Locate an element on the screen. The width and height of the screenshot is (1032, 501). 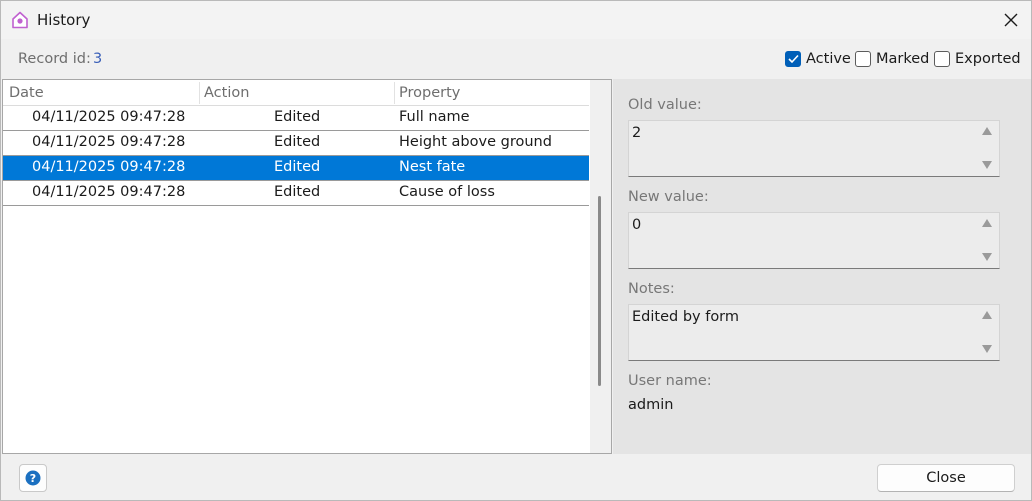
table-row: 04/11/2025 09:47:28 Edited Cause of loss is located at coordinates (296, 193).